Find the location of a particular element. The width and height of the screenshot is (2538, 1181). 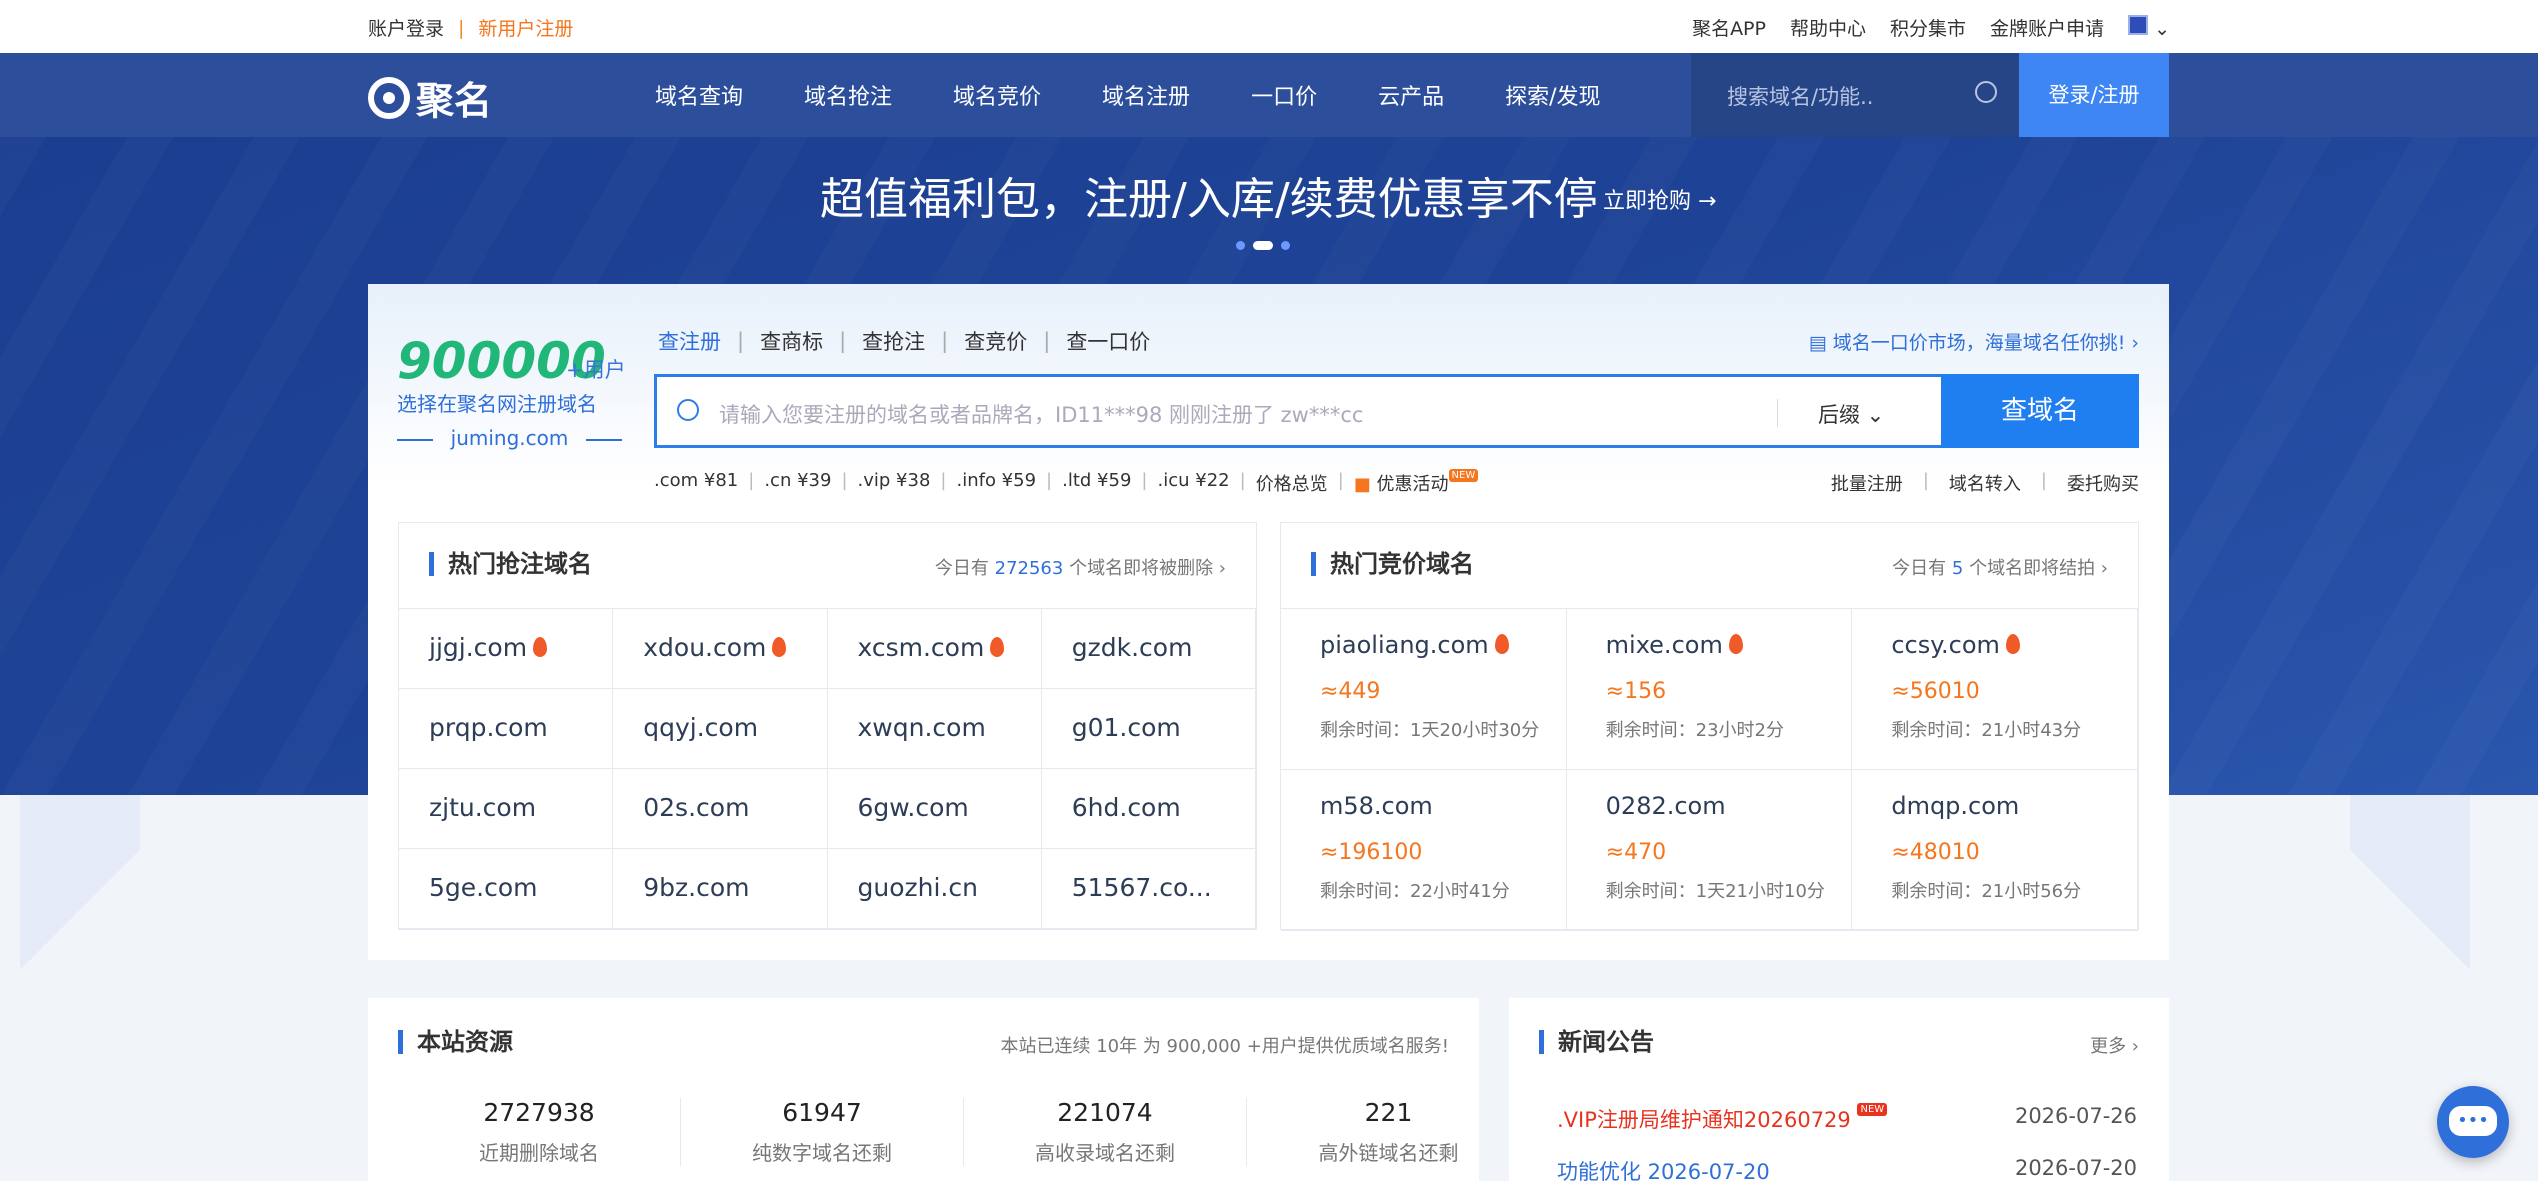

snap-domain: guozhi.cn is located at coordinates (934, 889).